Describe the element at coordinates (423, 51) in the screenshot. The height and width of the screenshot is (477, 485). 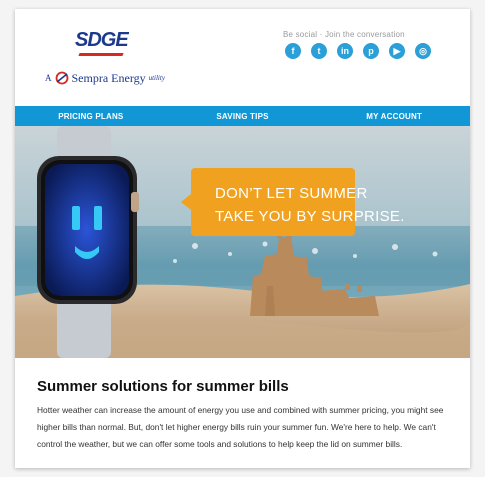
I see `instagram-icon: ◎` at that location.